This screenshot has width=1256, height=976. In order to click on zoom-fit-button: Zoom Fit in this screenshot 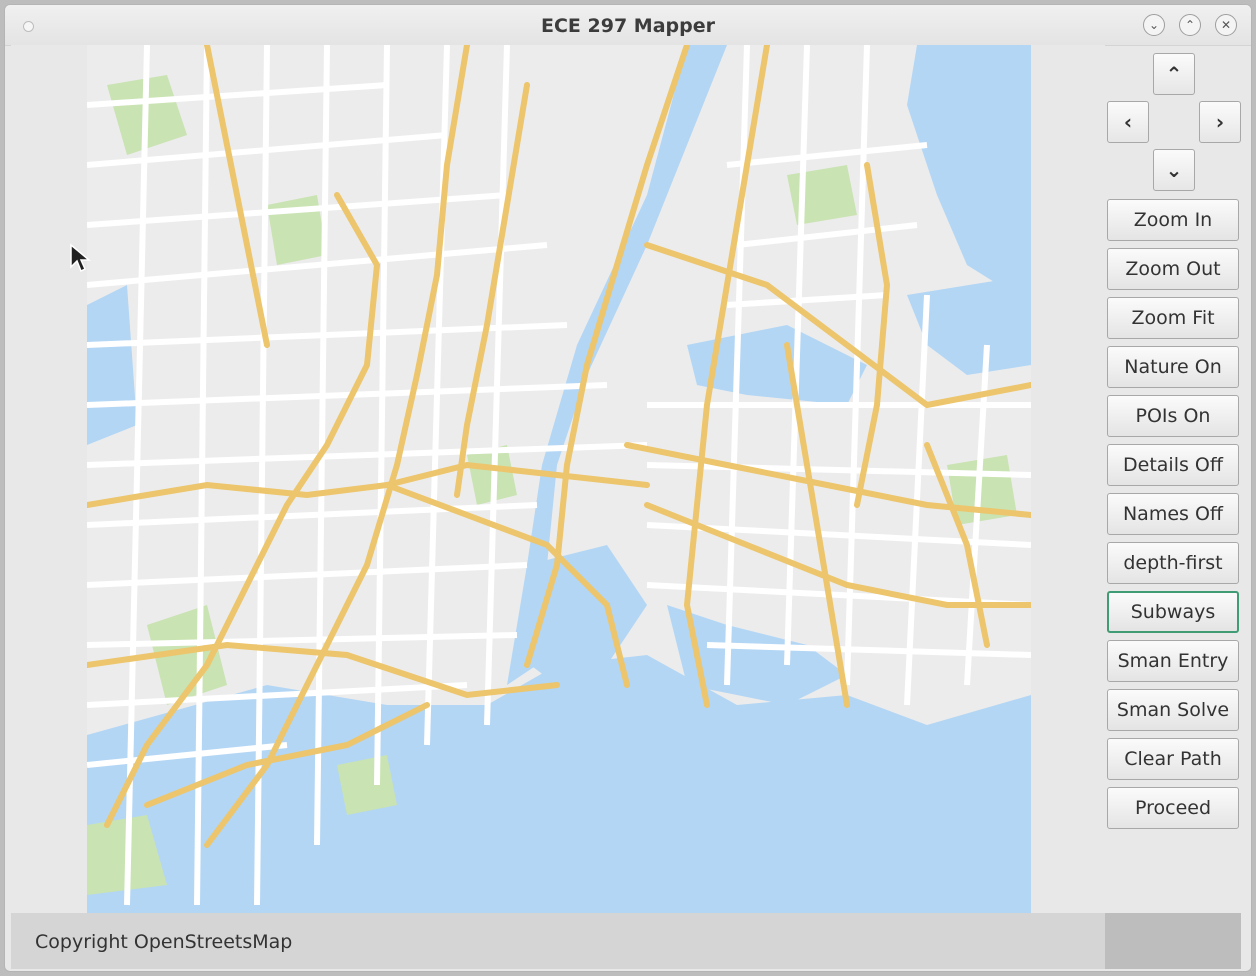, I will do `click(1173, 318)`.